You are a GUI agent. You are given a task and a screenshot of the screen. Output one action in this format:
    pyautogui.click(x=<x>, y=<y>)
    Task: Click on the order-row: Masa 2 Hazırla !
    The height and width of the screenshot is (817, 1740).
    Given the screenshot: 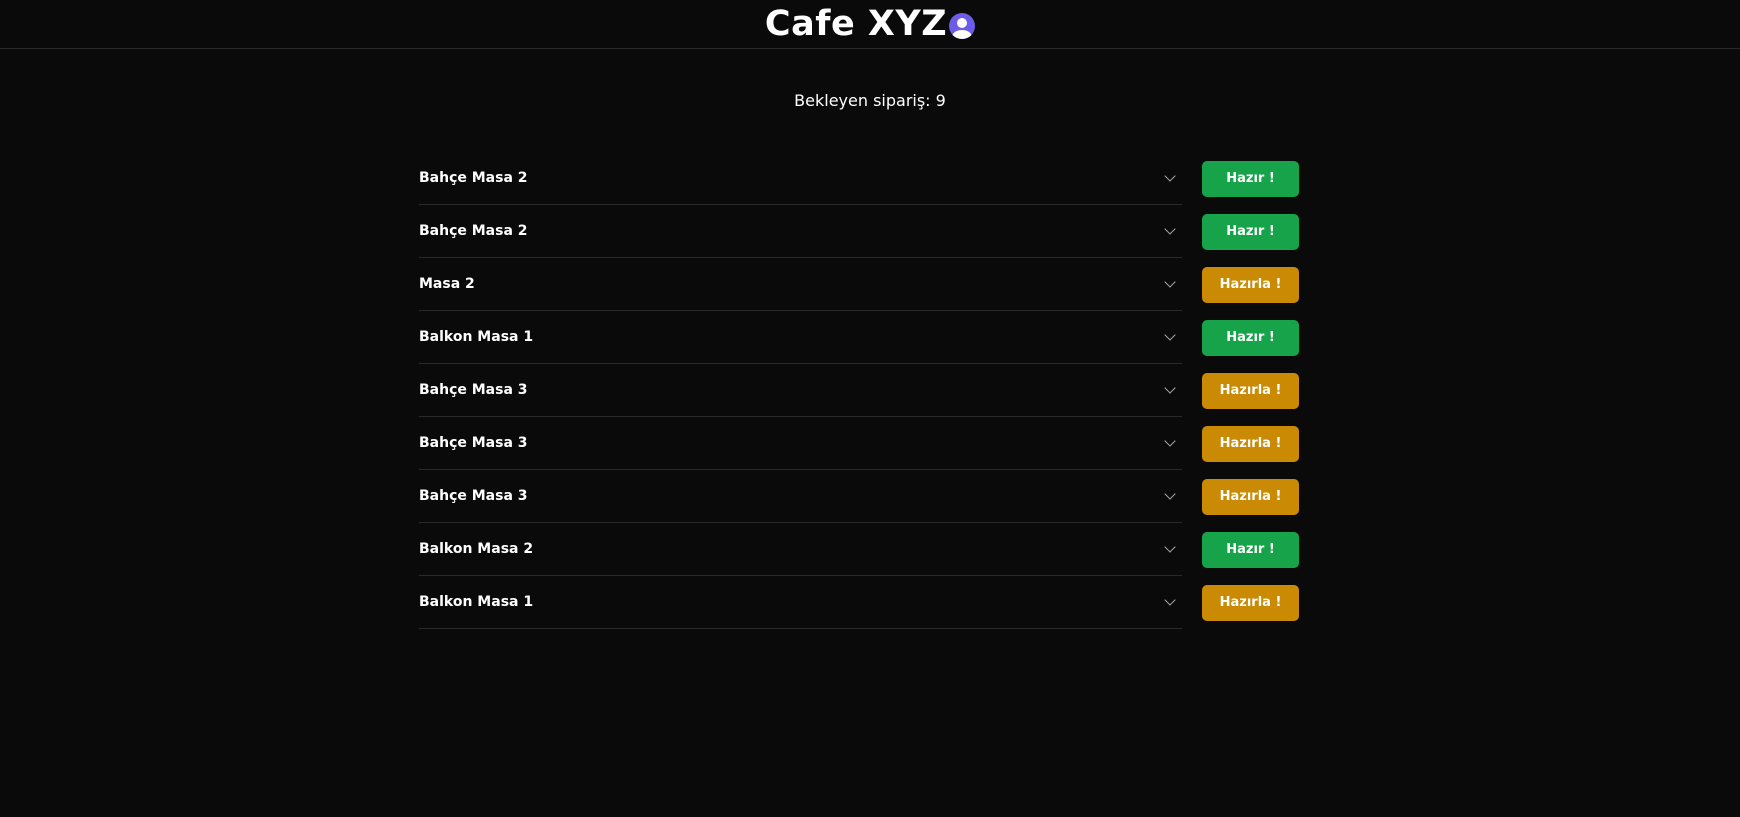 What is the action you would take?
    pyautogui.click(x=859, y=284)
    